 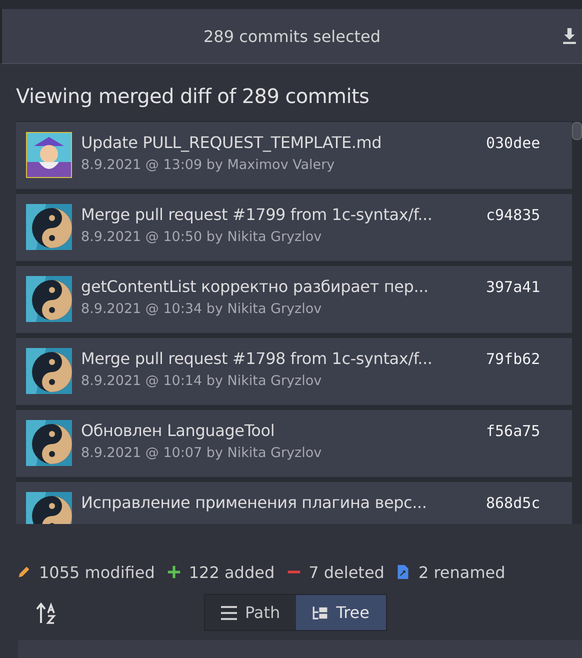 I want to click on commit-row: getContentList корректно разбирает пер... 8.9.2021 @ 10:34 by Nikita Gryzlov 397a41, so click(x=294, y=299).